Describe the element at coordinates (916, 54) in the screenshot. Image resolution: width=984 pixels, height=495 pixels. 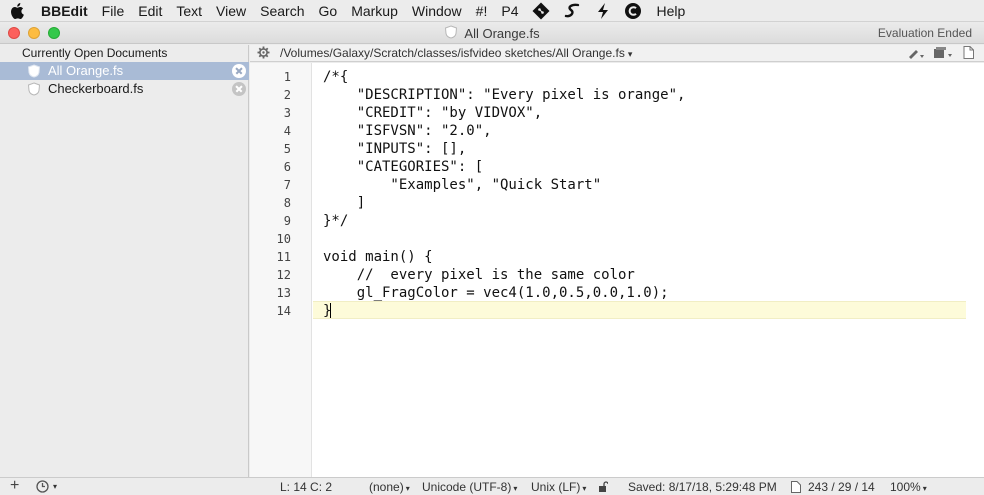
I see `markup-tools-icon` at that location.